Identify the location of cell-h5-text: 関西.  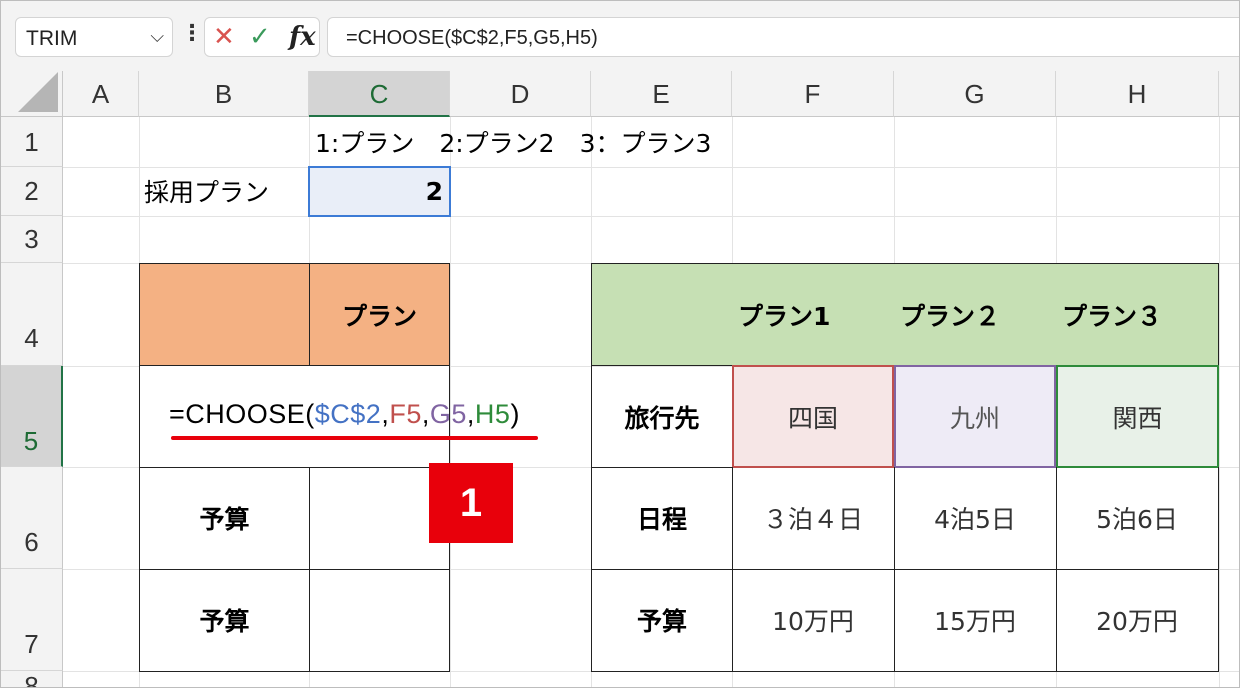
(1137, 418).